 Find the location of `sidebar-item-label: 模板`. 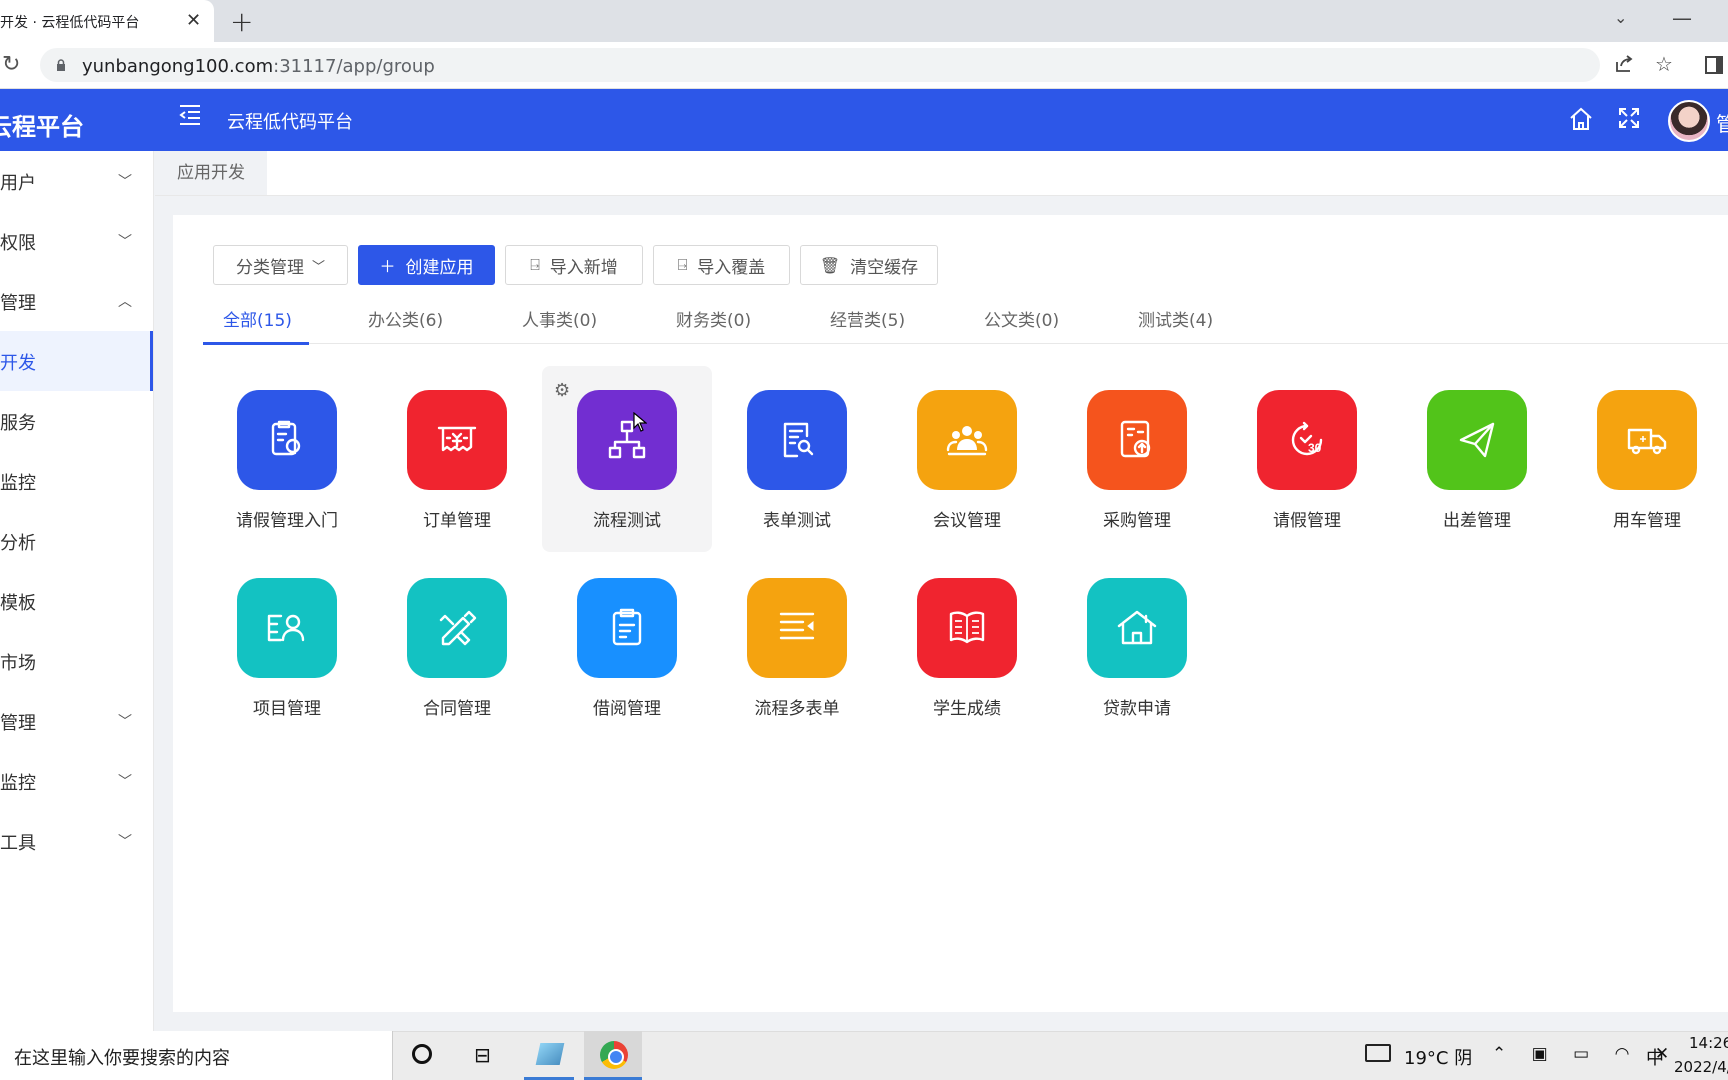

sidebar-item-label: 模板 is located at coordinates (18, 603).